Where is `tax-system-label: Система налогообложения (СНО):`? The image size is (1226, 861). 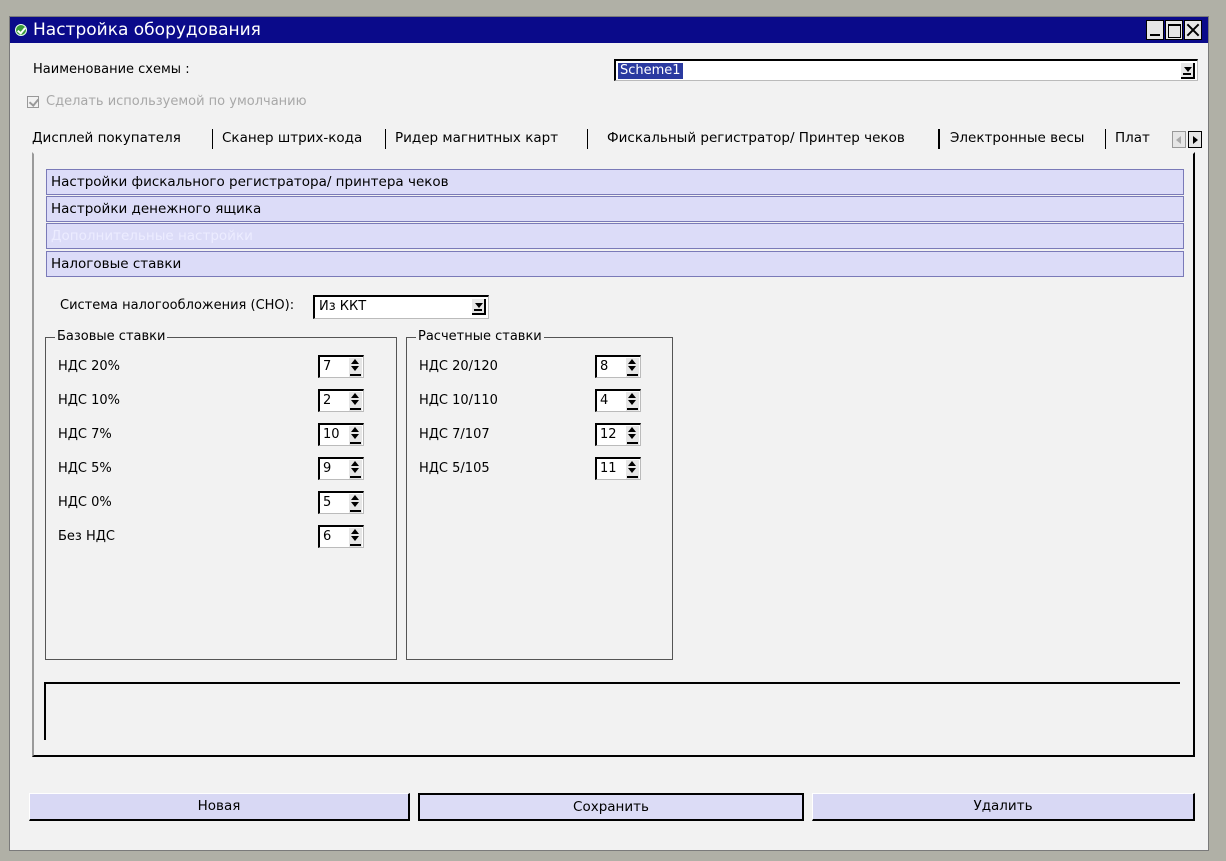 tax-system-label: Система налогообложения (СНО): is located at coordinates (177, 305).